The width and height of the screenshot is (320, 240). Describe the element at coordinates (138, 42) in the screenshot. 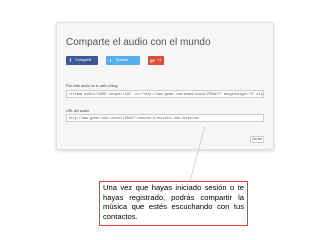

I see `dialog-title: Comparte el audio con el mundo` at that location.